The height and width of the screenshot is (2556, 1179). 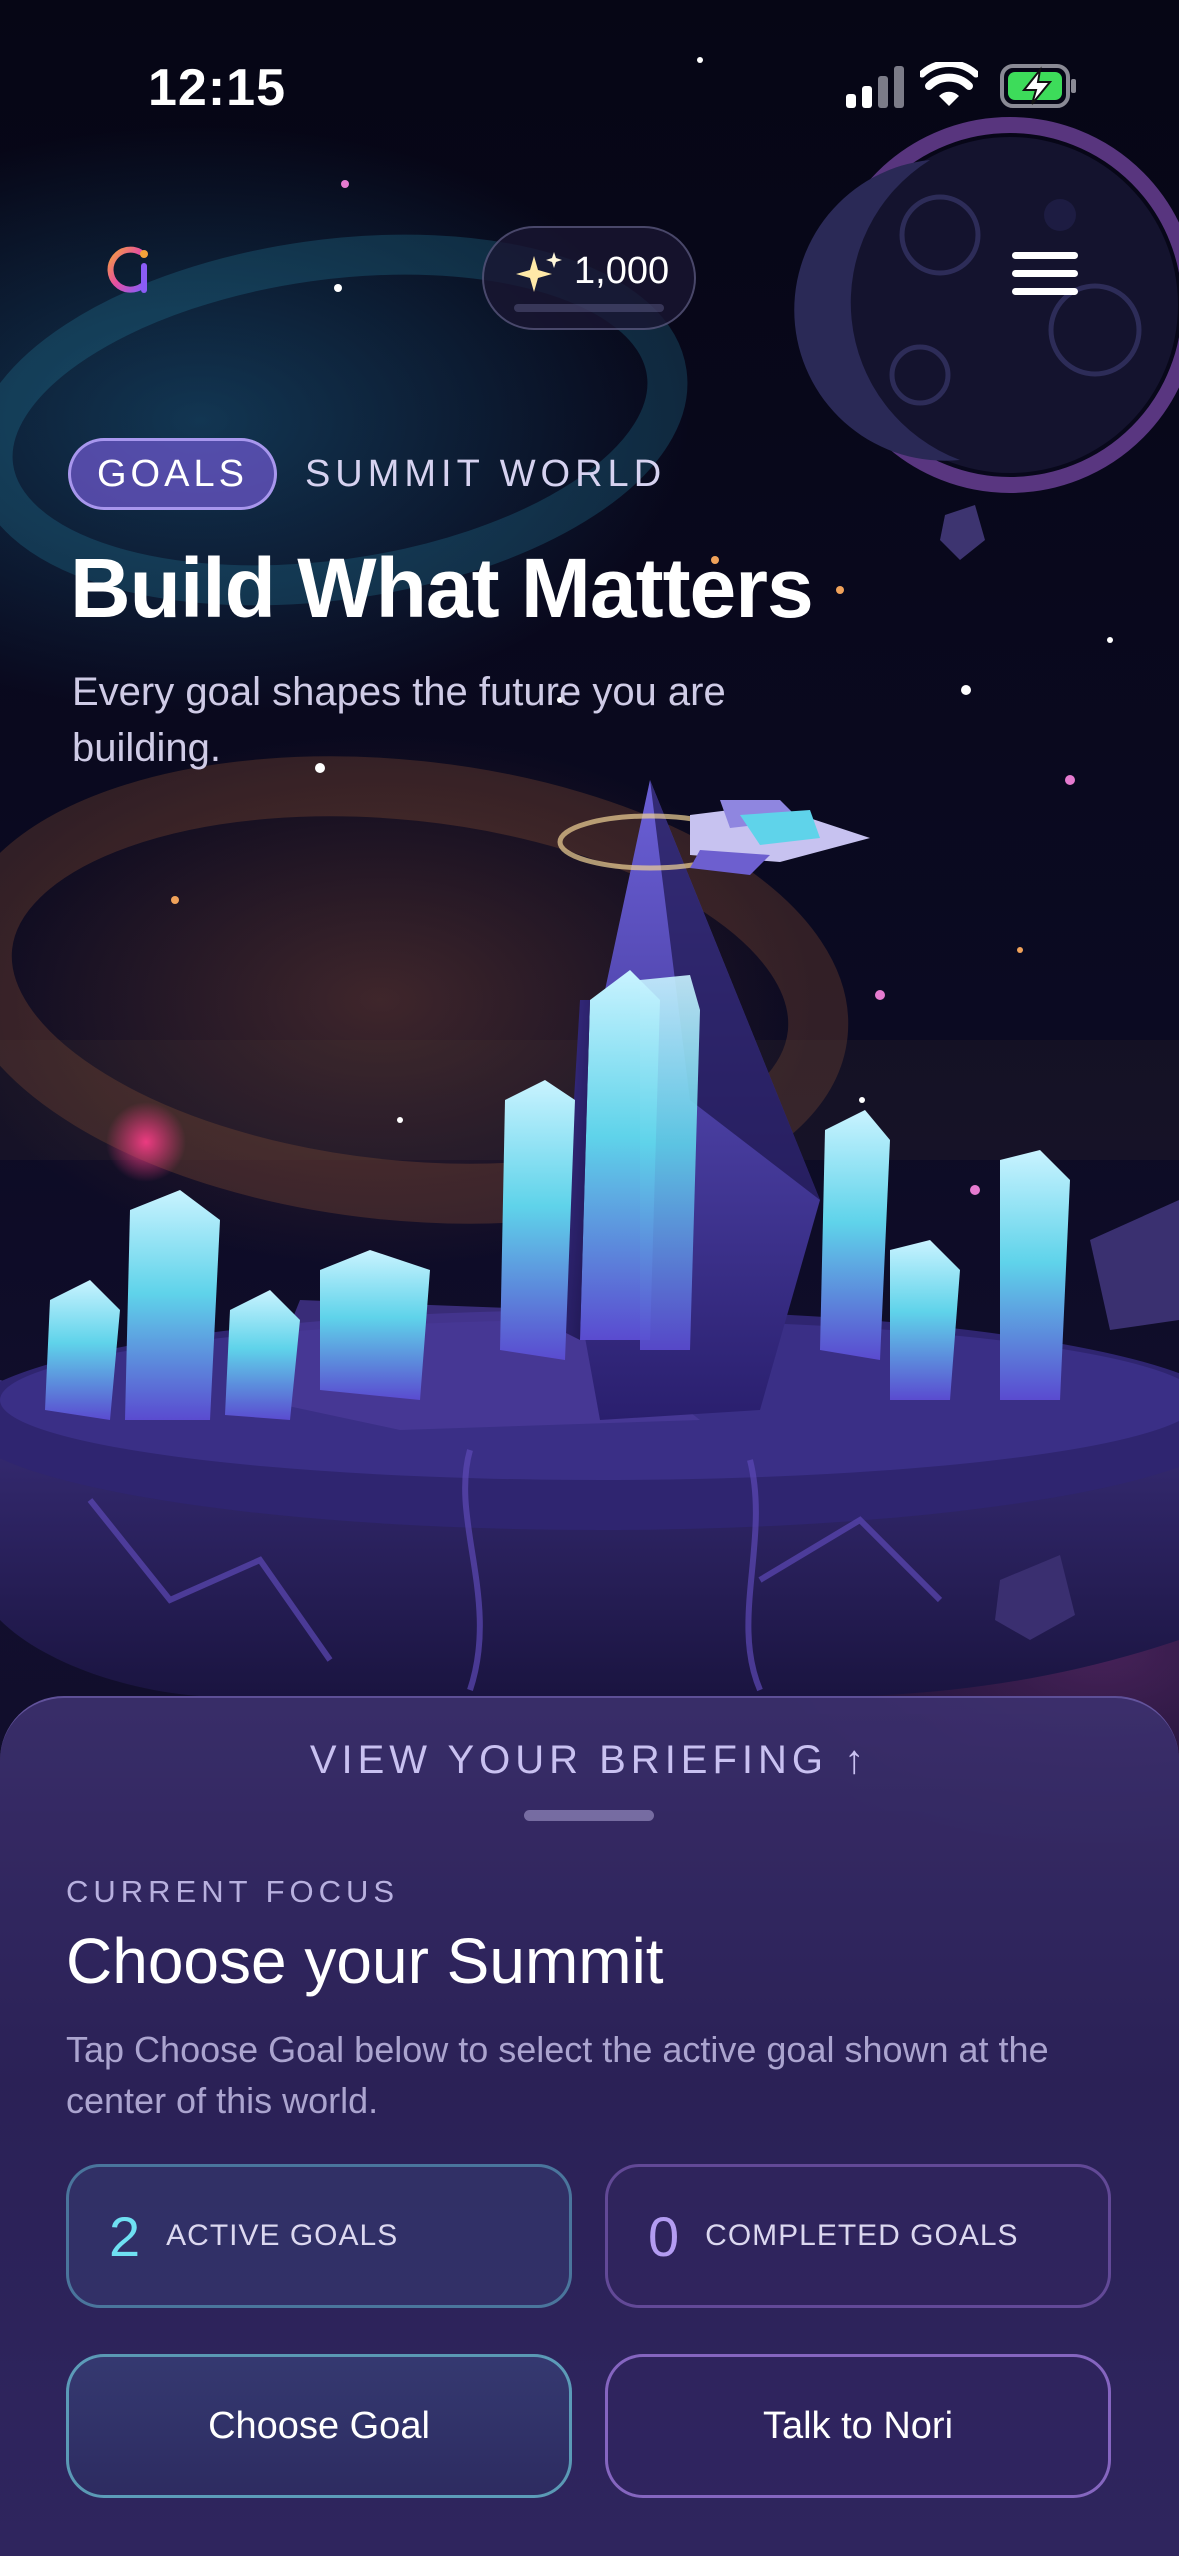 What do you see at coordinates (589, 1815) in the screenshot?
I see `sheet-drag-handle` at bounding box center [589, 1815].